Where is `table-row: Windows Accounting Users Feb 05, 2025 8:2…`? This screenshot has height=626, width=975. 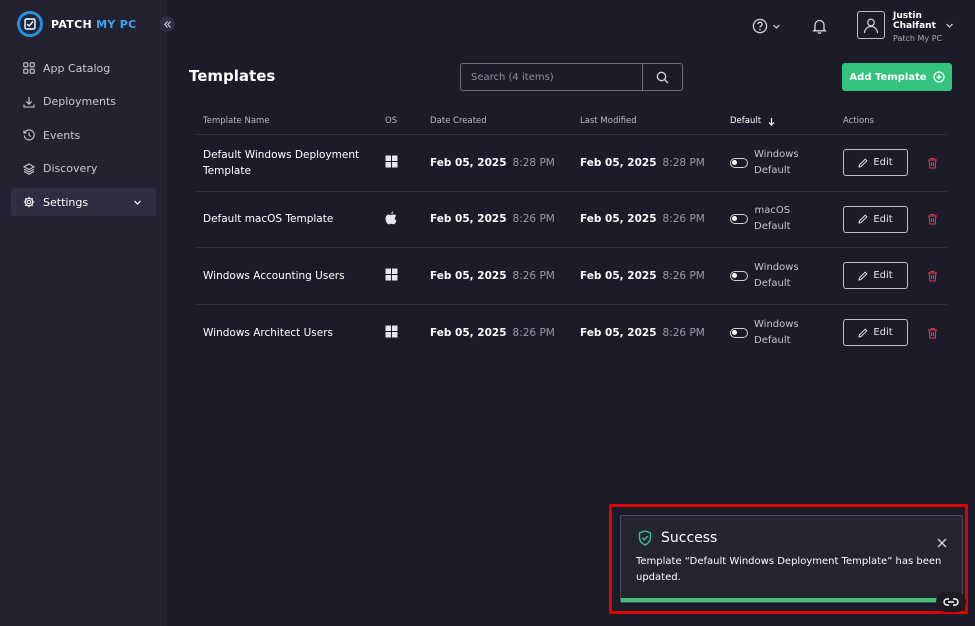
table-row: Windows Accounting Users Feb 05, 2025 8:2… is located at coordinates (571, 276).